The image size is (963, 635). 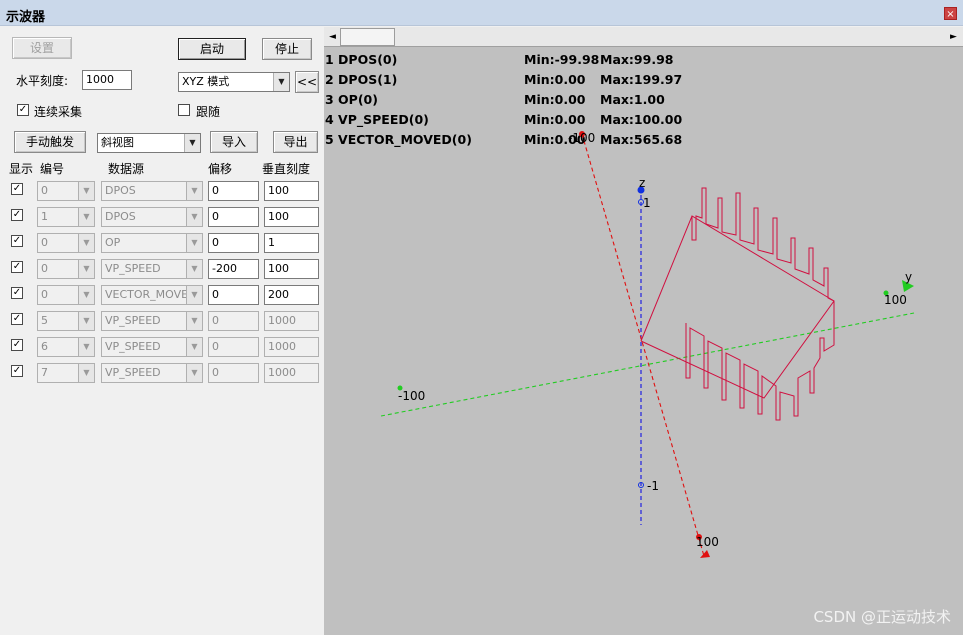 I want to click on col-header-offset: 偏移, so click(x=220, y=169).